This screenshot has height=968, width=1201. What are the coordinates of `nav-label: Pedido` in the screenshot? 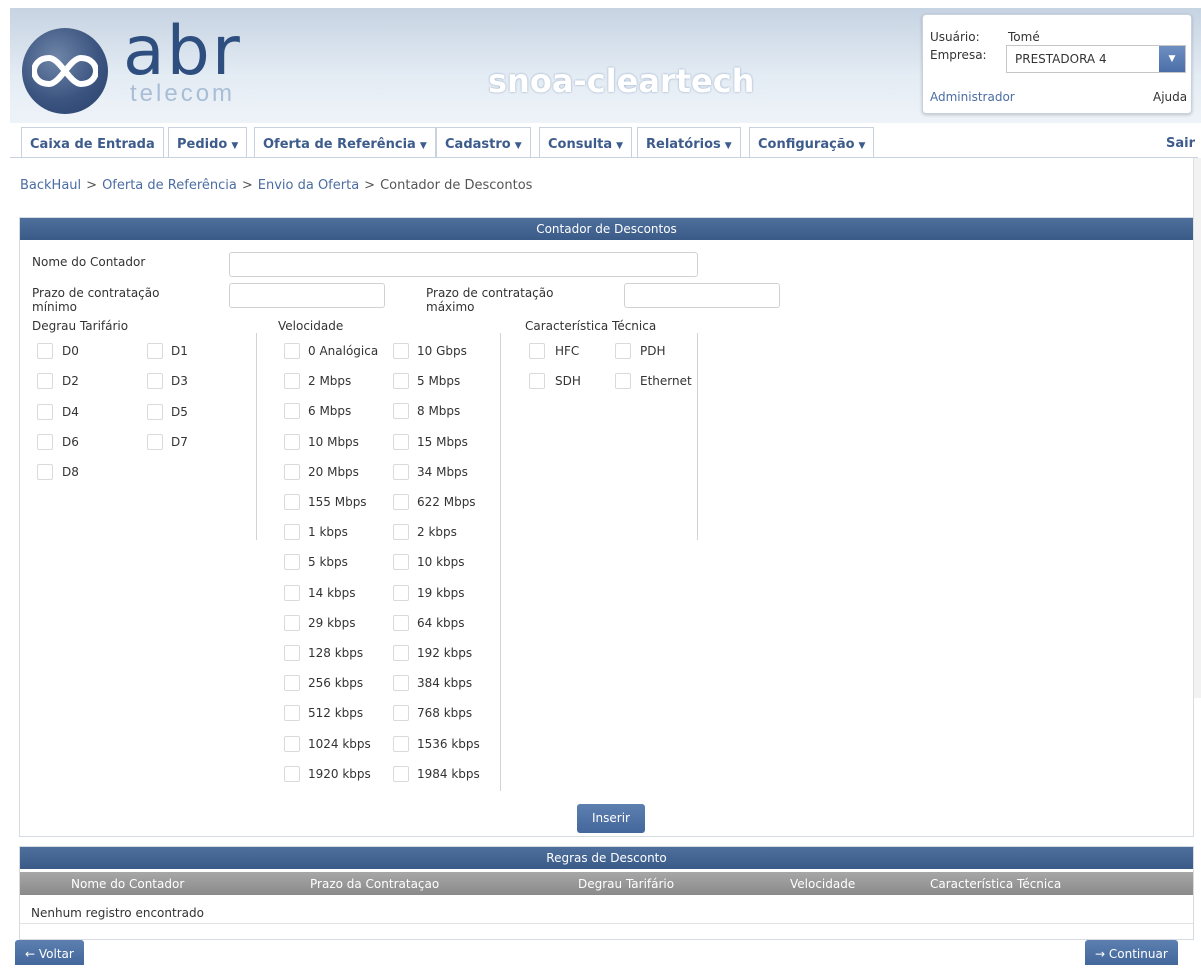 It's located at (202, 144).